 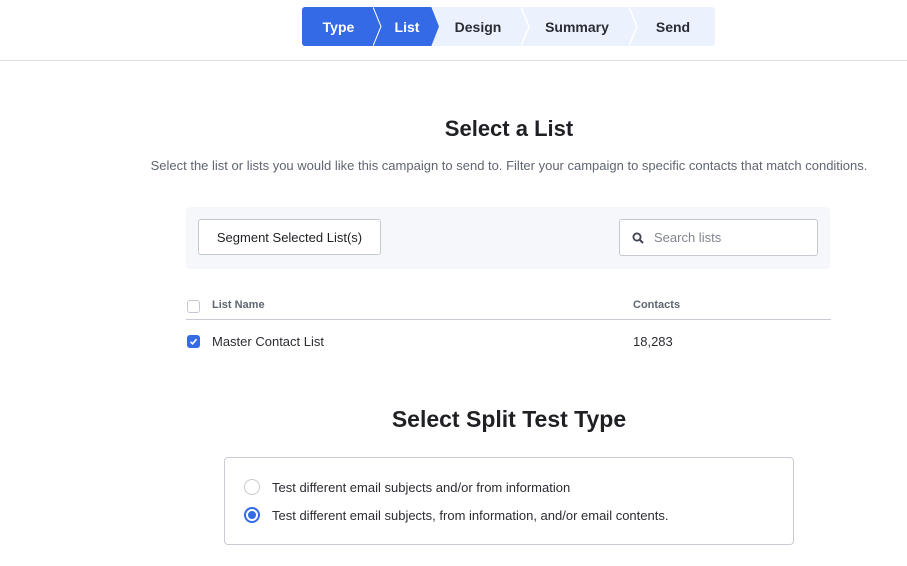 I want to click on step-type: Type, so click(x=342, y=26).